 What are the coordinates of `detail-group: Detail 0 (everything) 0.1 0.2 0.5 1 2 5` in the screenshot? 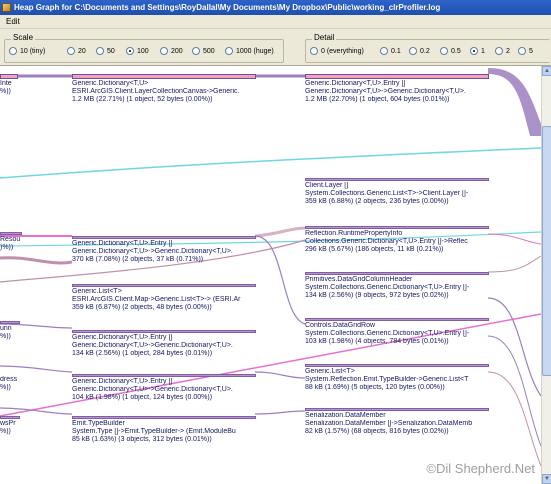 It's located at (427, 48).